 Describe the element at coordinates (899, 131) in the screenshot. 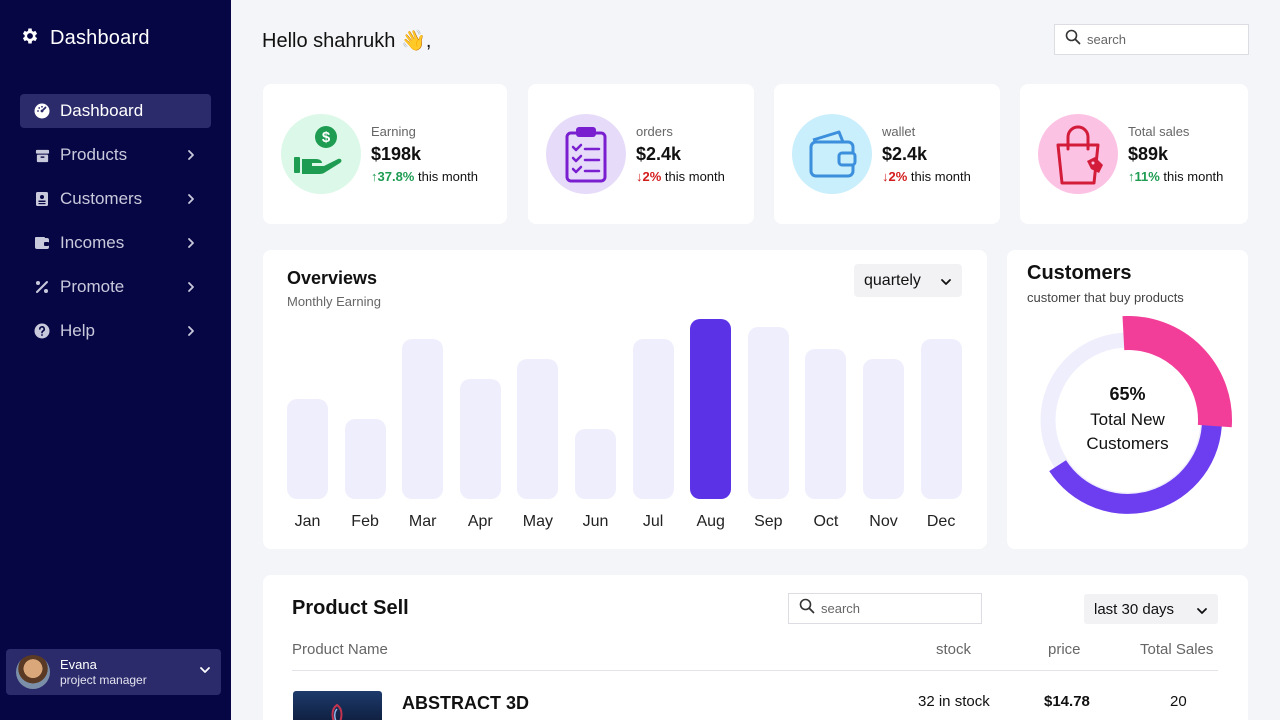

I see `stat-label: wallet` at that location.